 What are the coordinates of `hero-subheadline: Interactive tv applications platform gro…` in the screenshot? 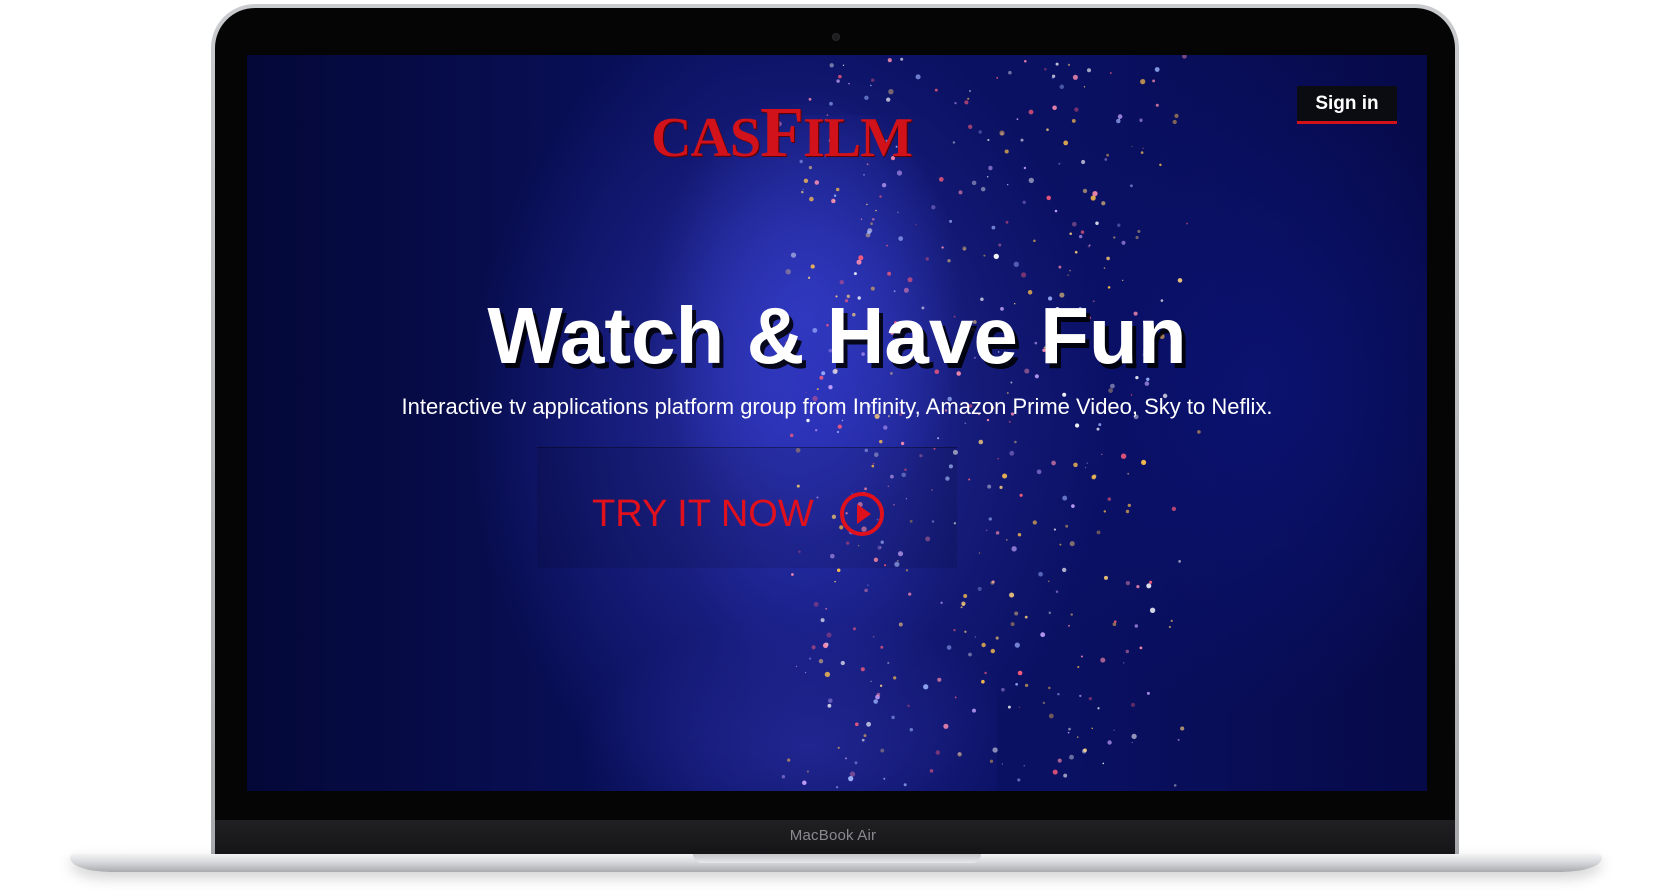 It's located at (837, 406).